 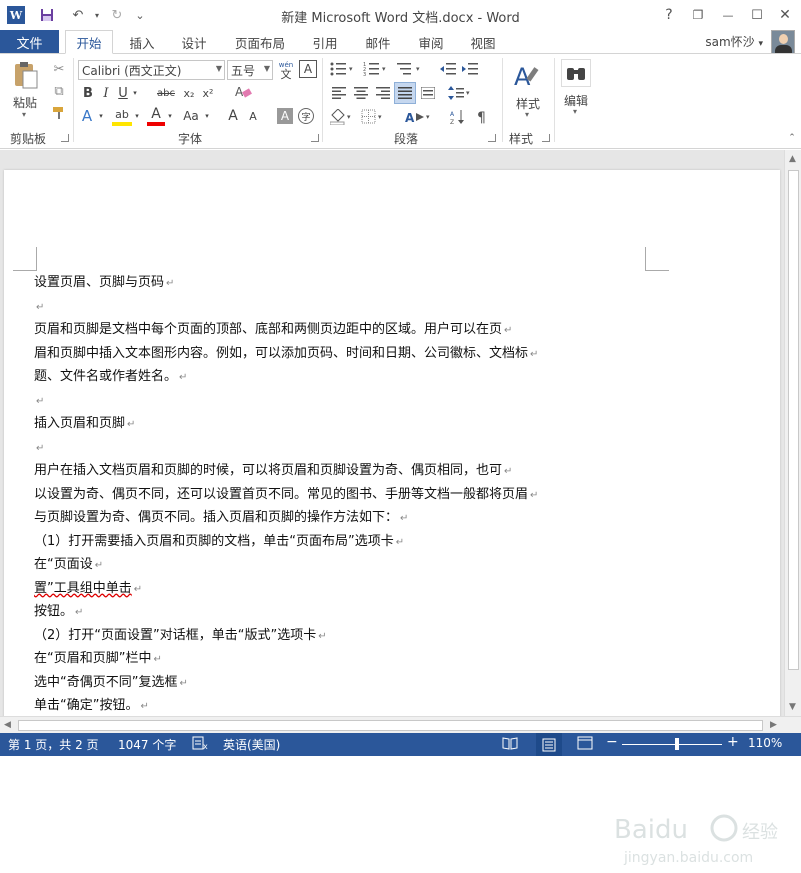 I want to click on align-right-icon, so click(x=383, y=93).